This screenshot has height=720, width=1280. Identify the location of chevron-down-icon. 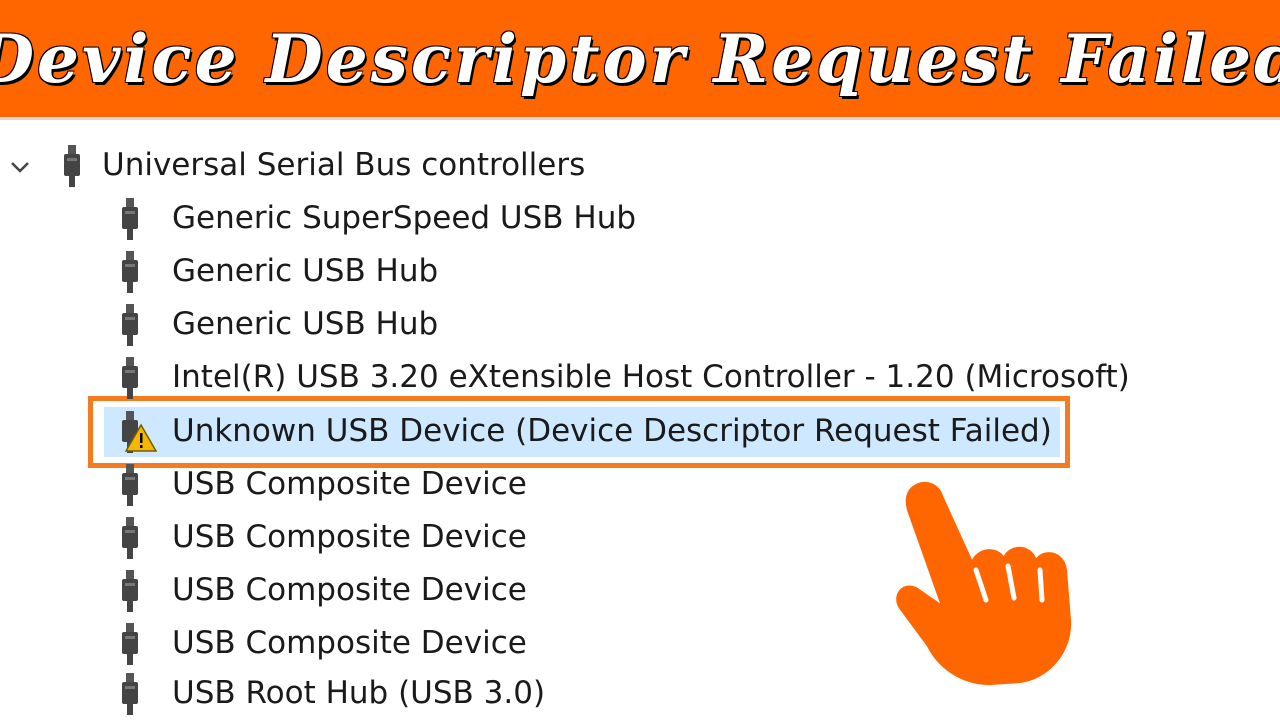
(20, 167).